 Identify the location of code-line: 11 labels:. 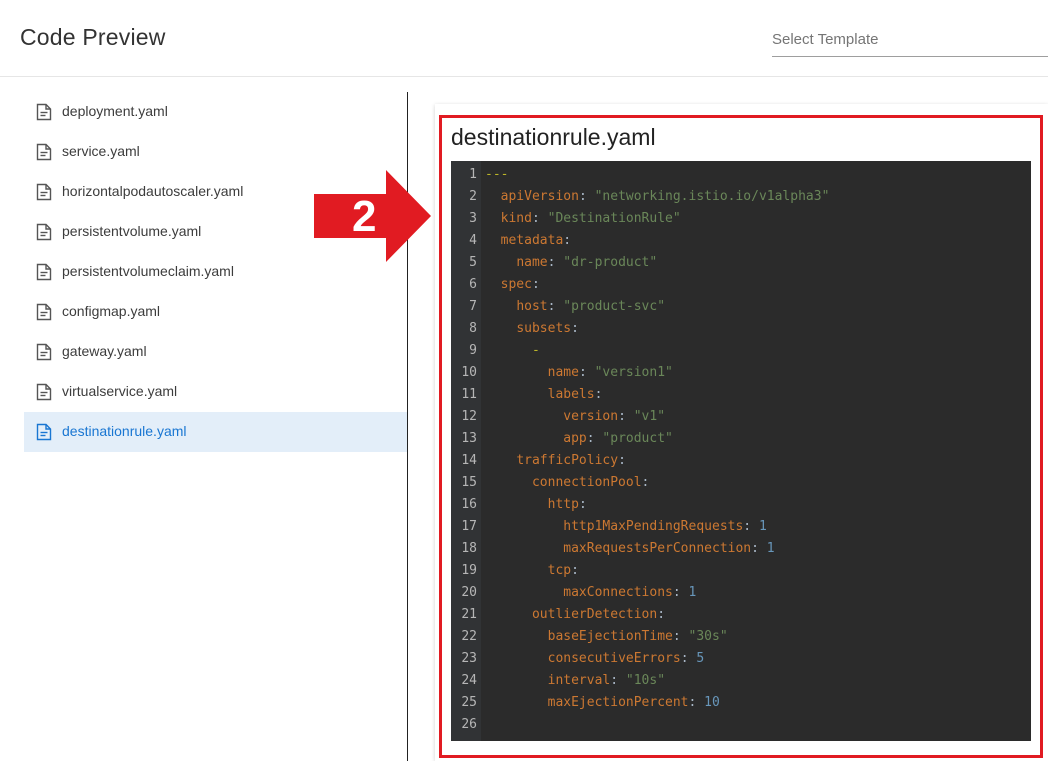
(741, 395).